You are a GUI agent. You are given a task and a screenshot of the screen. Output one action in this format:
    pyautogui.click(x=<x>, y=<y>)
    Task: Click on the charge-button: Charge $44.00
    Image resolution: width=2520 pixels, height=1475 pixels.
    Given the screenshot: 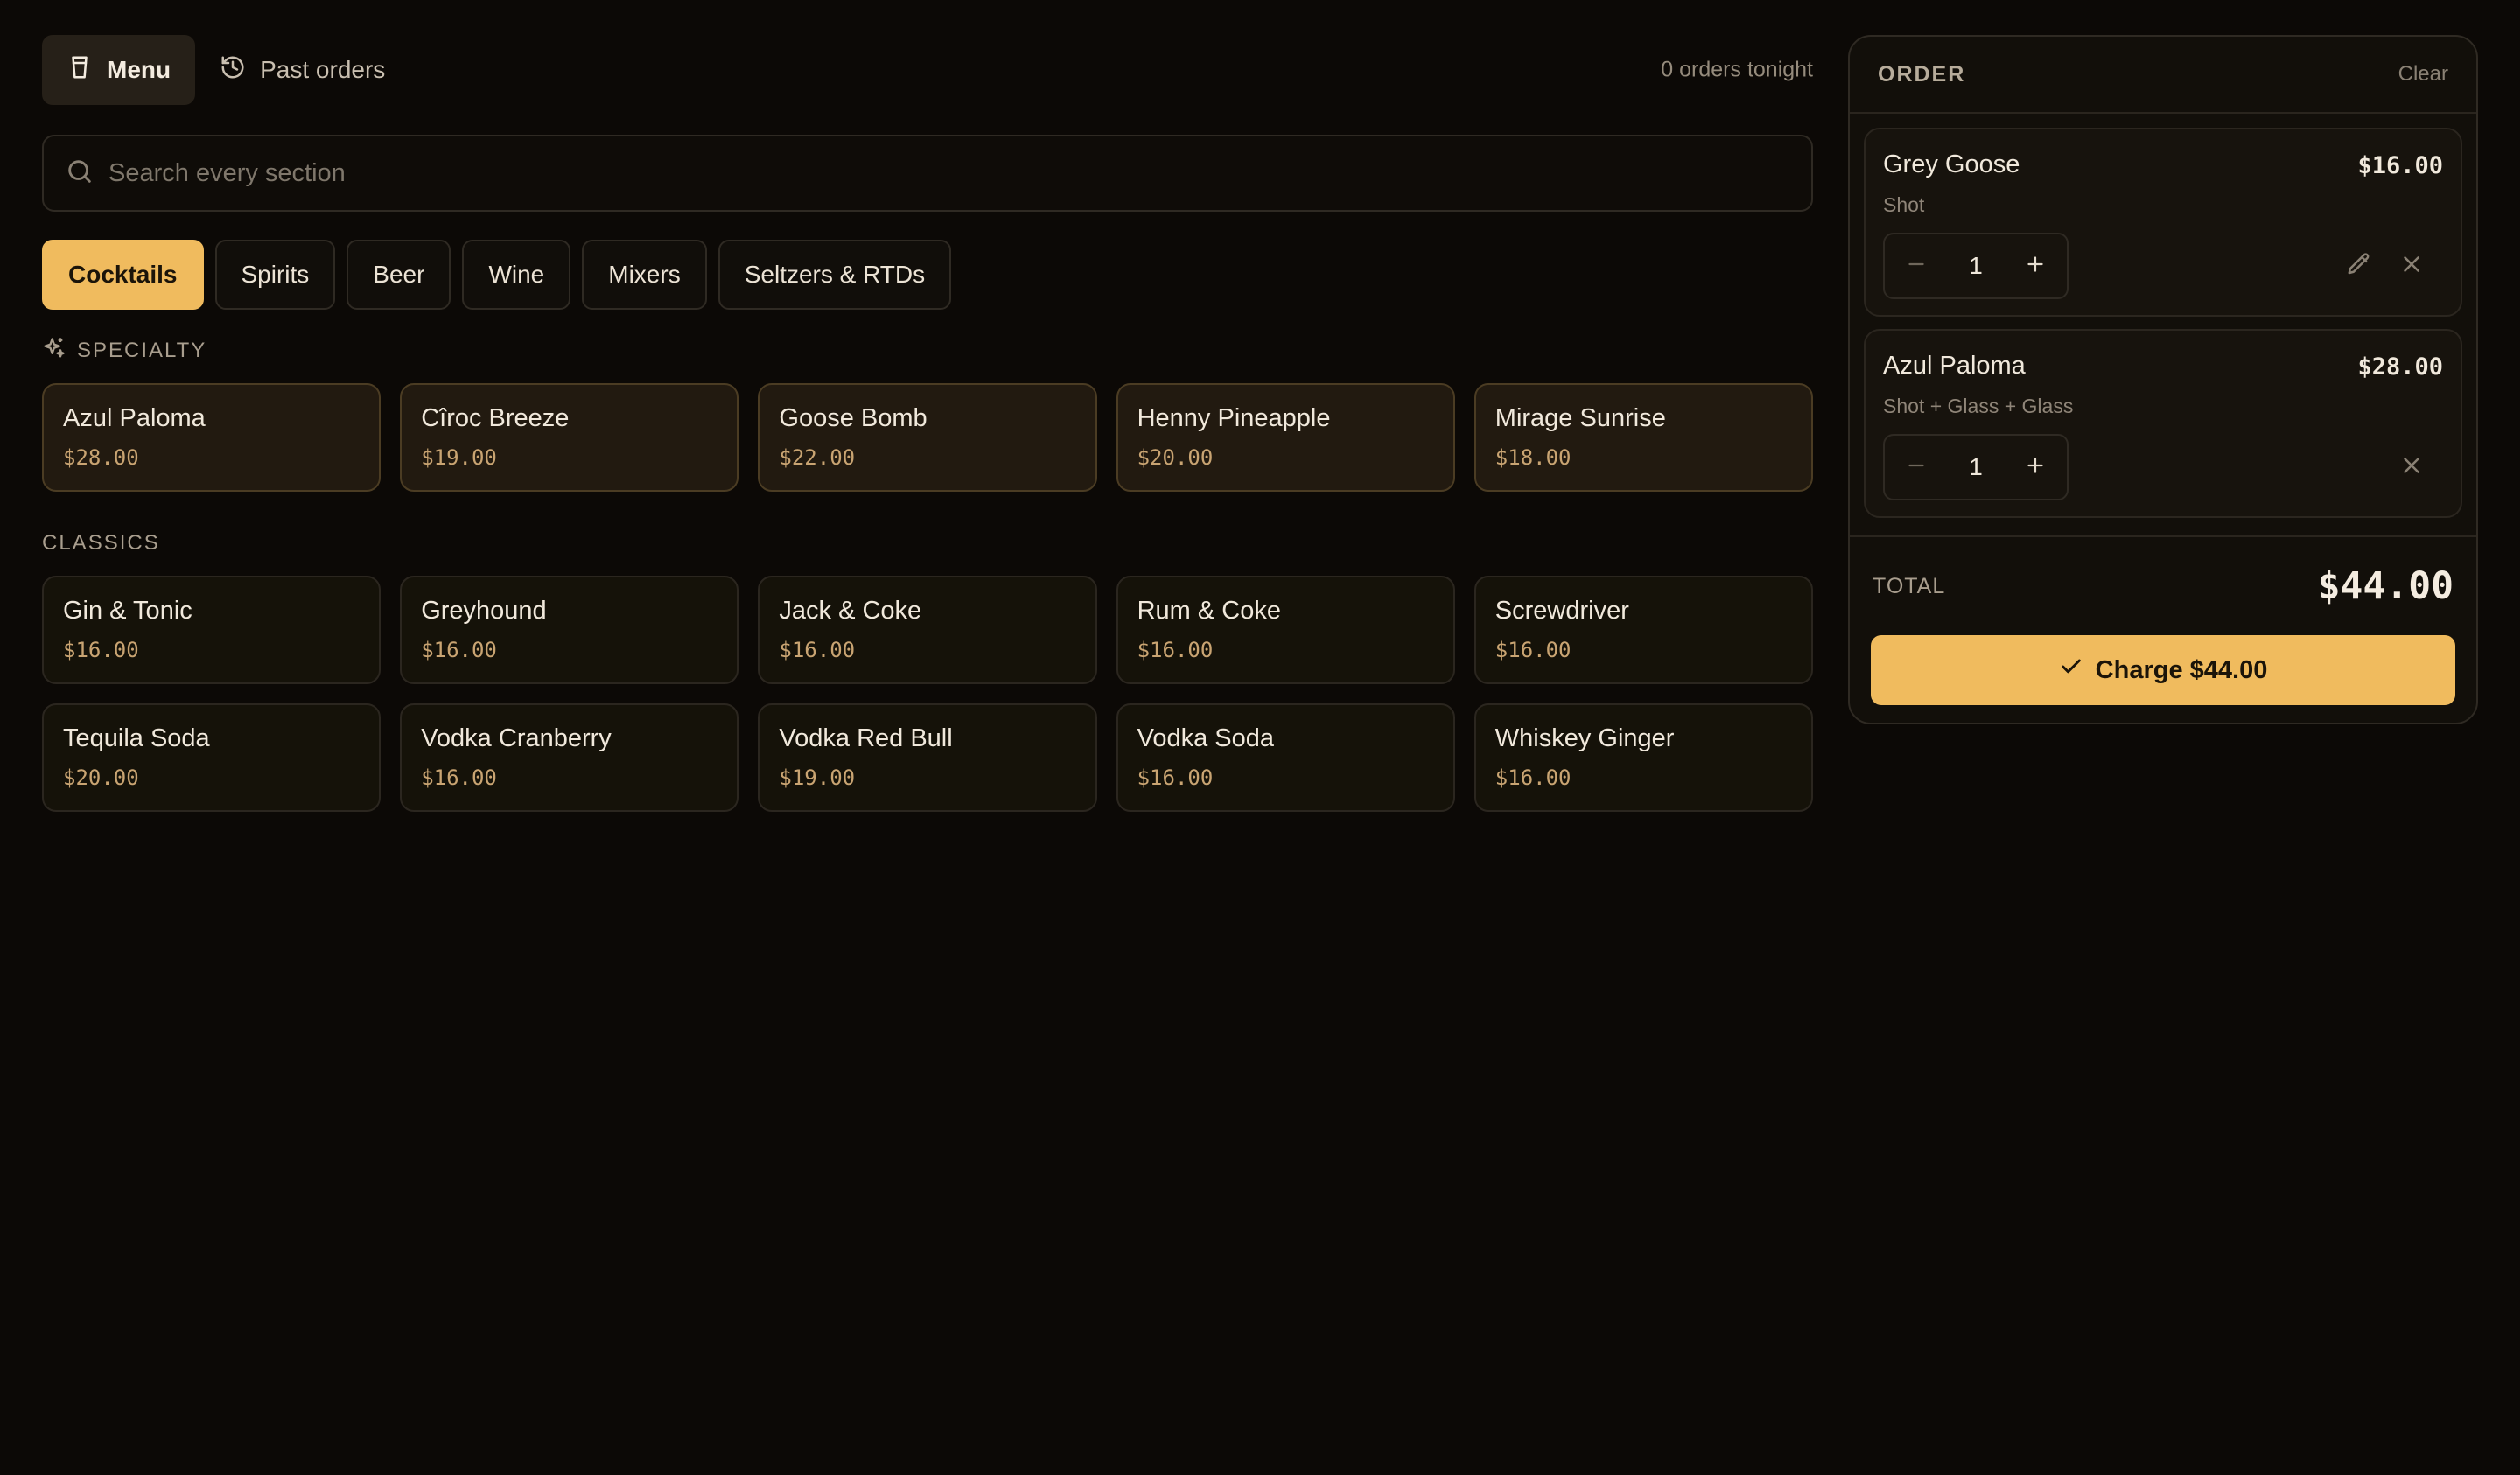 What is the action you would take?
    pyautogui.click(x=2163, y=670)
    